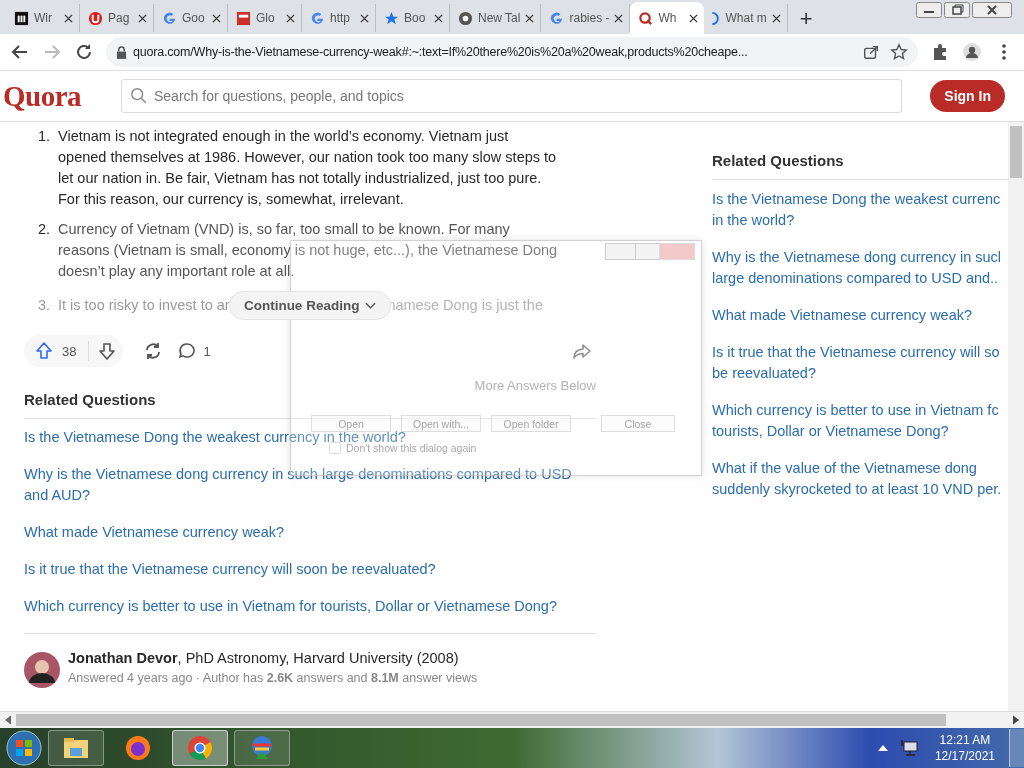 This screenshot has height=768, width=1024. I want to click on question-link: Which currency is better to use in Vietnam for tourists, Dollar or Vietnamese Dong?, so click(310, 606).